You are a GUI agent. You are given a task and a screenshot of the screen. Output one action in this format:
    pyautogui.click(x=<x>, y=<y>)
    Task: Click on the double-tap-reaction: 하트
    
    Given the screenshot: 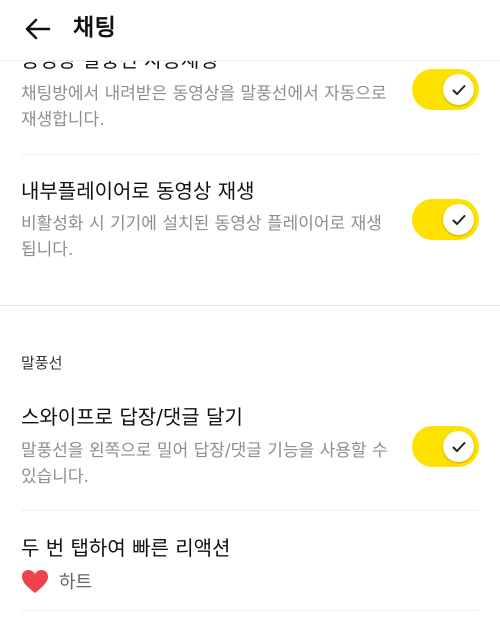 What is the action you would take?
    pyautogui.click(x=56, y=581)
    